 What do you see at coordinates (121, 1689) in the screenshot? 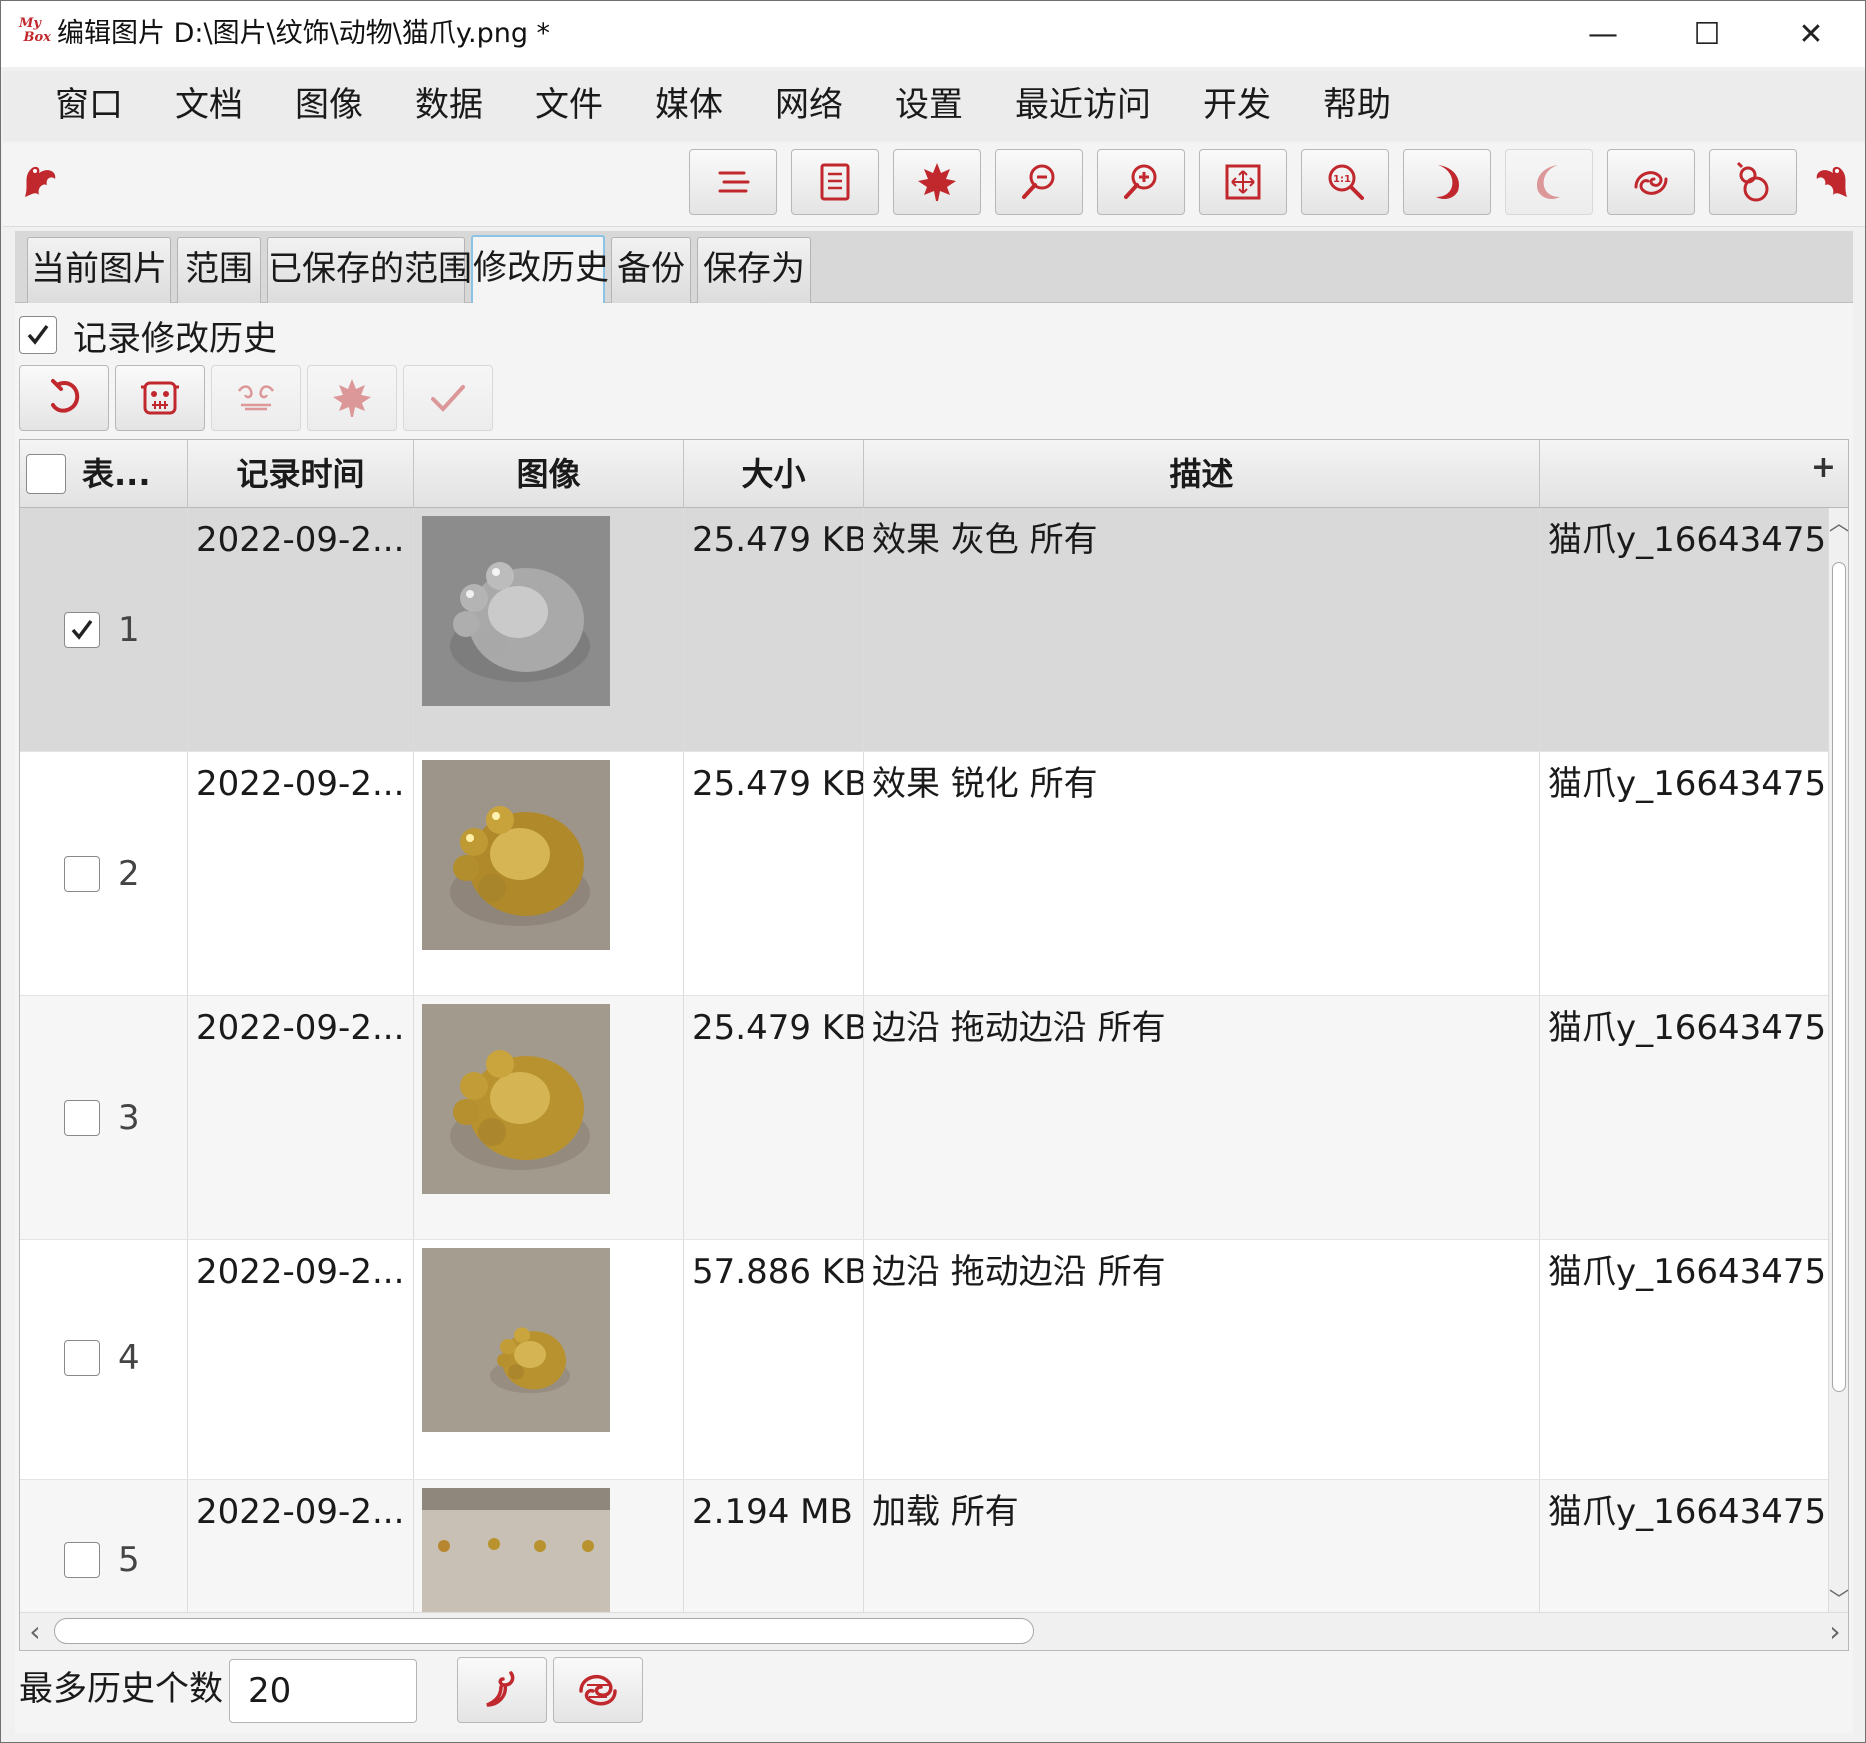
I see `max-history-label: 最多历史个数` at bounding box center [121, 1689].